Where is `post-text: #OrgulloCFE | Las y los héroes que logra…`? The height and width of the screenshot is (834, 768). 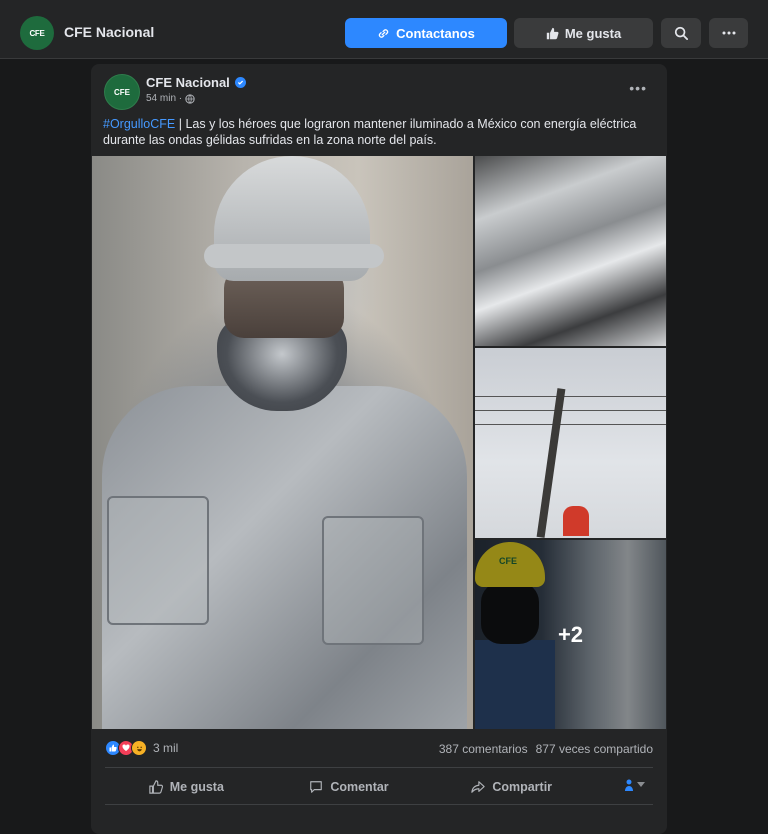 post-text: #OrgulloCFE | Las y los héroes que logra… is located at coordinates (379, 132).